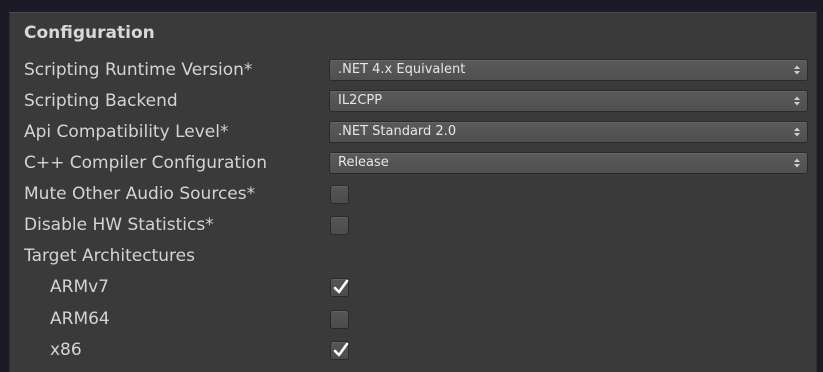 The image size is (823, 372). Describe the element at coordinates (89, 33) in the screenshot. I see `section-title: Configuration` at that location.